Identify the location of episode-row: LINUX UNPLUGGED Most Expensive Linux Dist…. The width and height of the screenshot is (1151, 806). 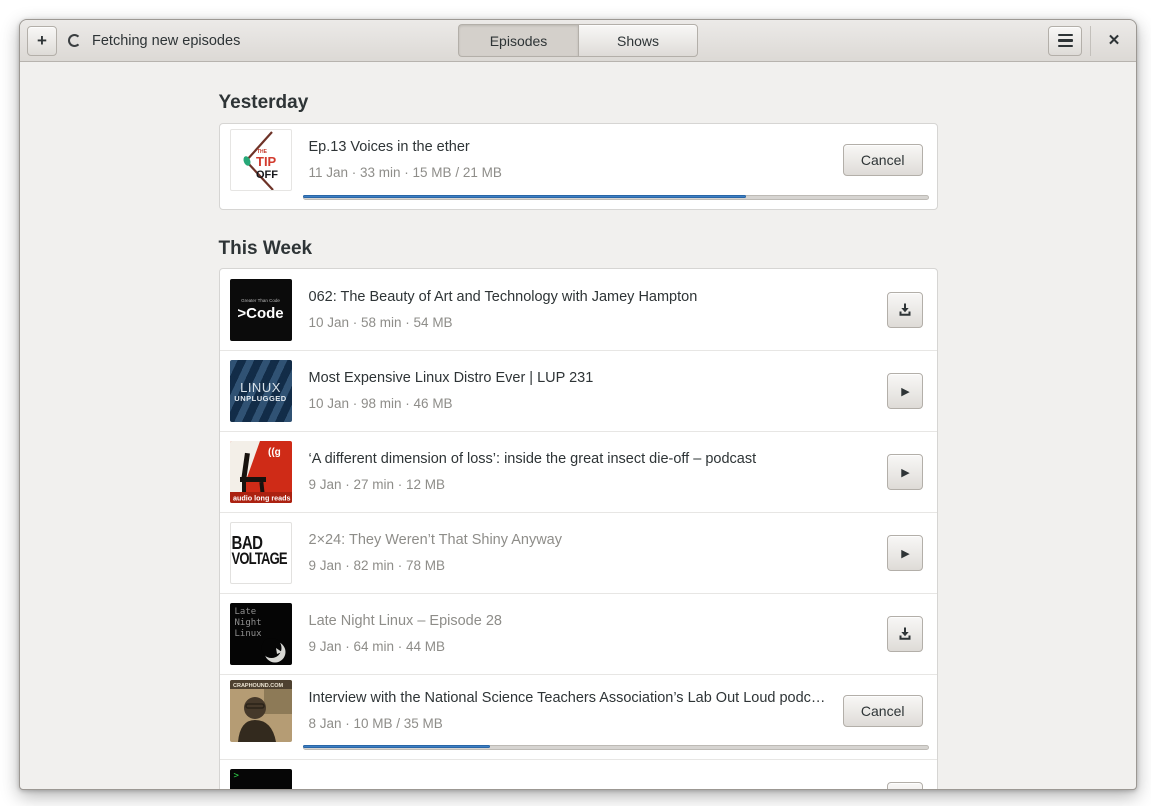
(578, 390).